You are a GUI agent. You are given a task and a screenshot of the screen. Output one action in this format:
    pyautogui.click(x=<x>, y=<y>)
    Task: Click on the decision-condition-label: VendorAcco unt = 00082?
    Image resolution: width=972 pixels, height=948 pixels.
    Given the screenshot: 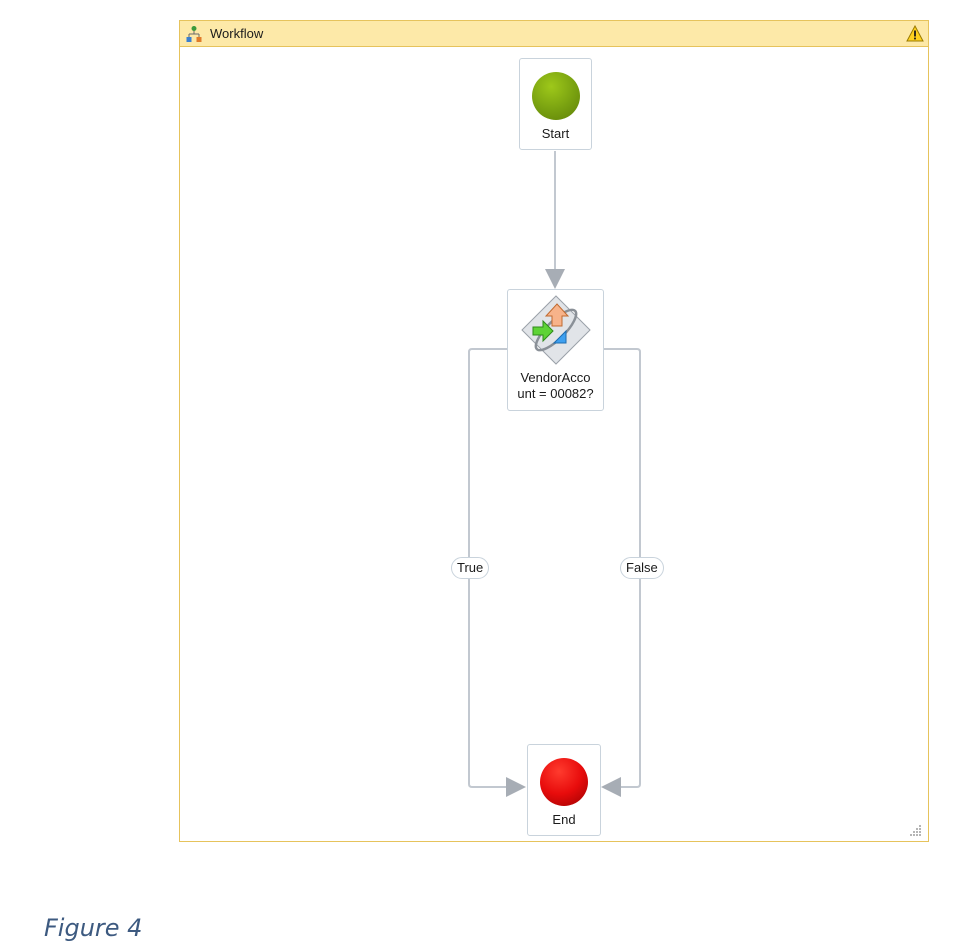 What is the action you would take?
    pyautogui.click(x=555, y=385)
    